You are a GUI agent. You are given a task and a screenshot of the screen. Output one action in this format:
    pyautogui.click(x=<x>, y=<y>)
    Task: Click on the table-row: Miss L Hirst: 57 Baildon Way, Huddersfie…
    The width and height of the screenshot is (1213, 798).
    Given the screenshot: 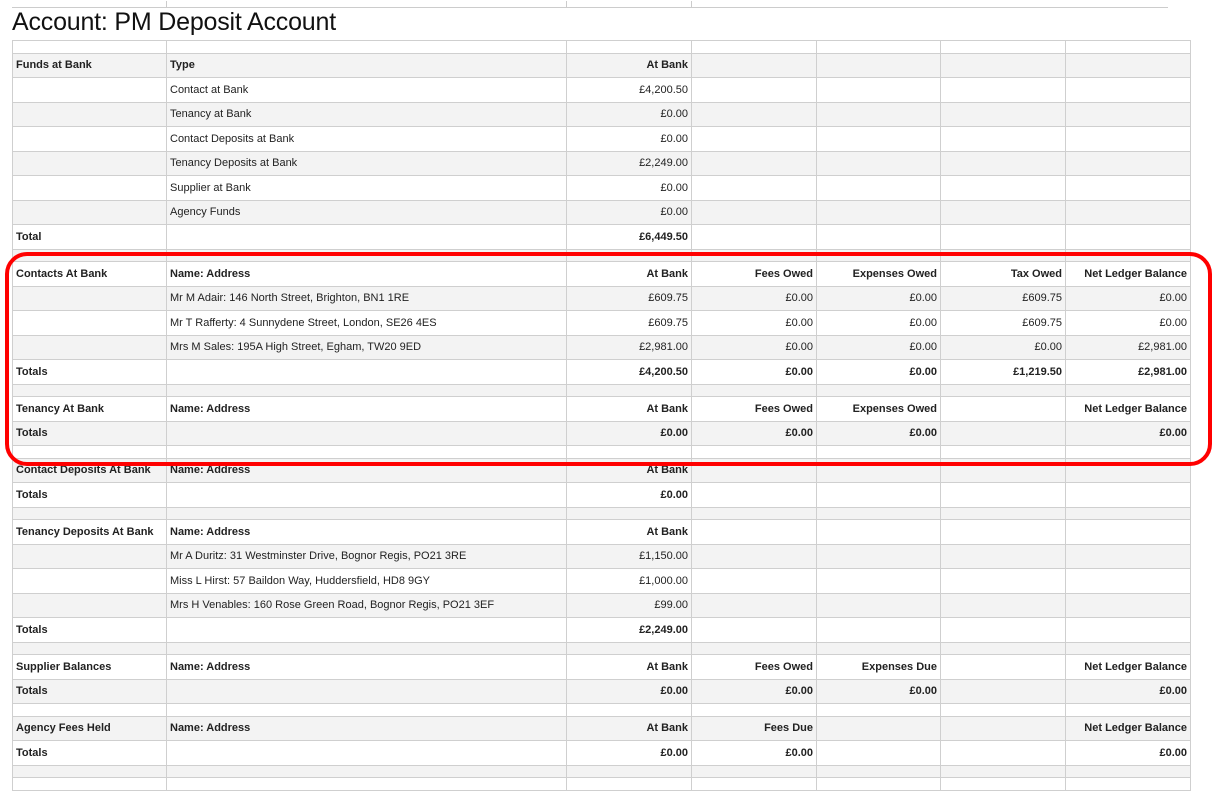 What is the action you would take?
    pyautogui.click(x=601, y=581)
    